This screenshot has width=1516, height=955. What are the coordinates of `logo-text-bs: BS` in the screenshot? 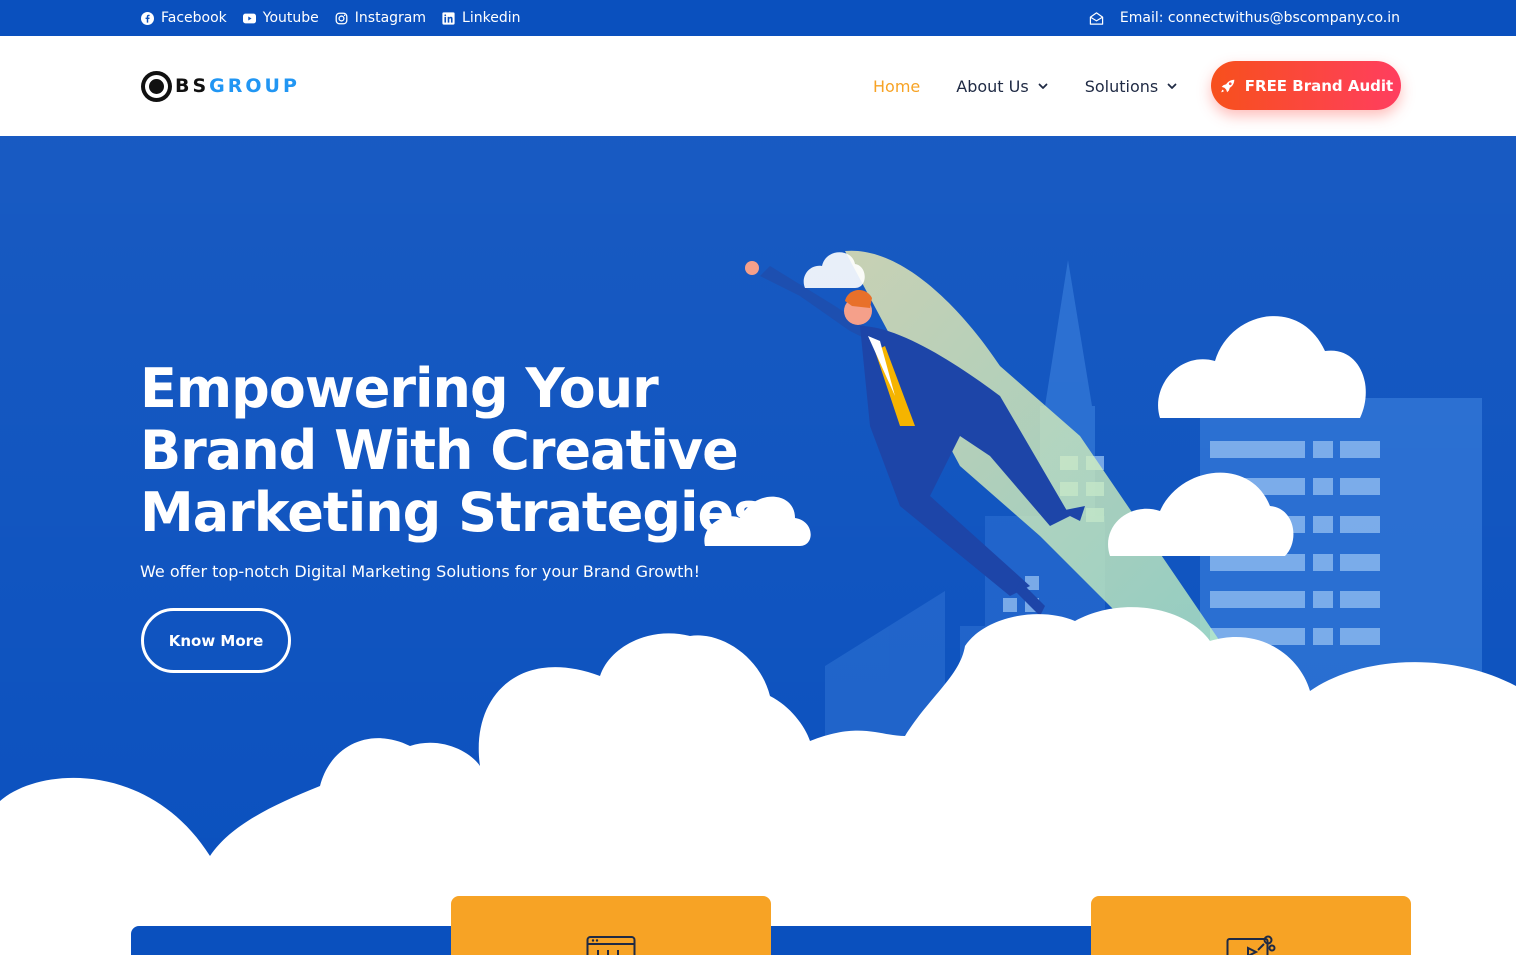 It's located at (192, 86).